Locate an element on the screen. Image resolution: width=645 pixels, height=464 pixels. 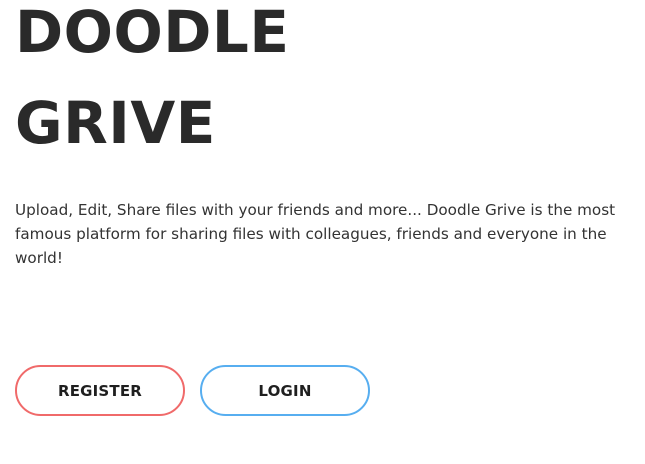
app-title-line-2: GRIVE is located at coordinates (115, 123).